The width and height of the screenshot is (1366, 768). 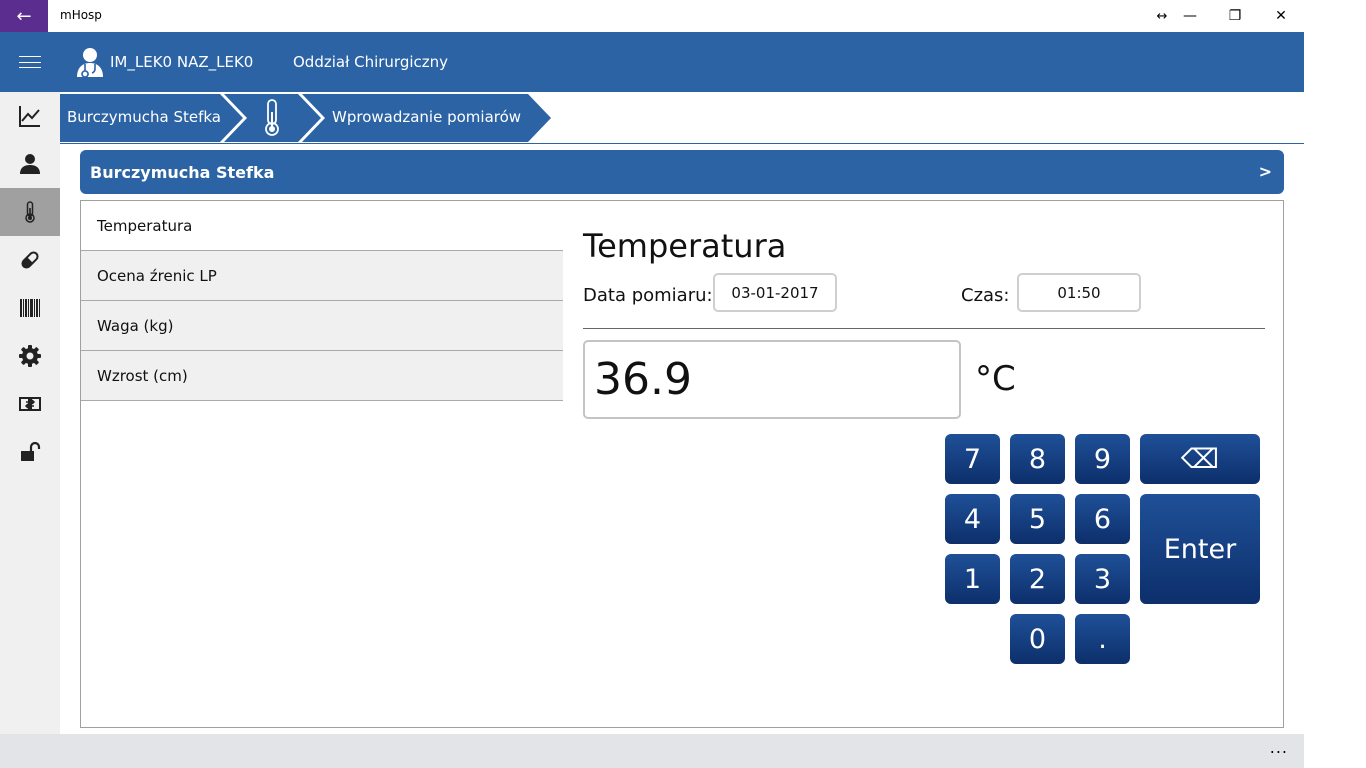 I want to click on pill-icon, so click(x=30, y=260).